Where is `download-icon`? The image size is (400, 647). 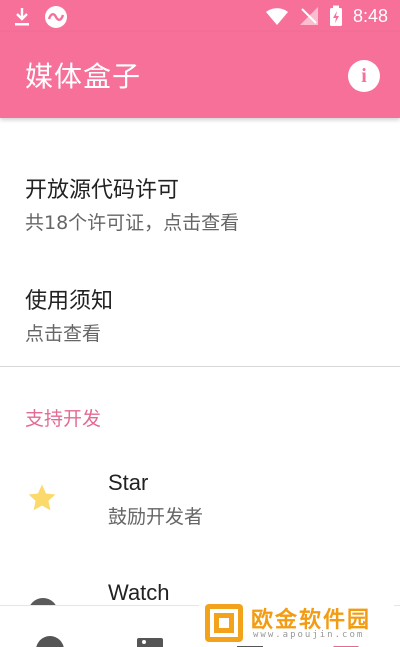
download-icon is located at coordinates (22, 17).